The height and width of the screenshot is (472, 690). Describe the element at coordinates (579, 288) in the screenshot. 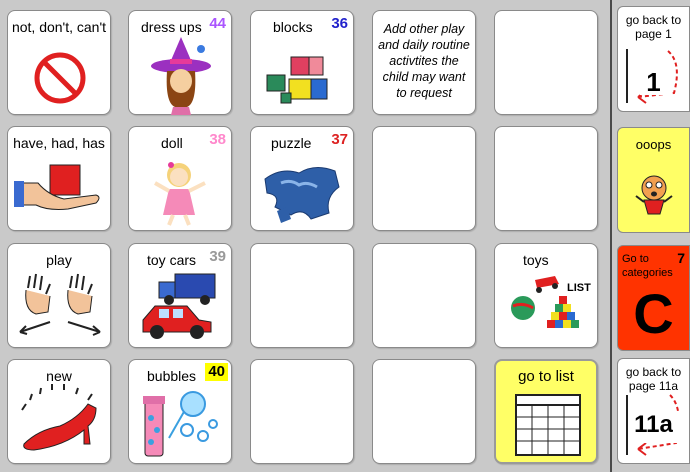

I see `list-tag: LIST` at that location.